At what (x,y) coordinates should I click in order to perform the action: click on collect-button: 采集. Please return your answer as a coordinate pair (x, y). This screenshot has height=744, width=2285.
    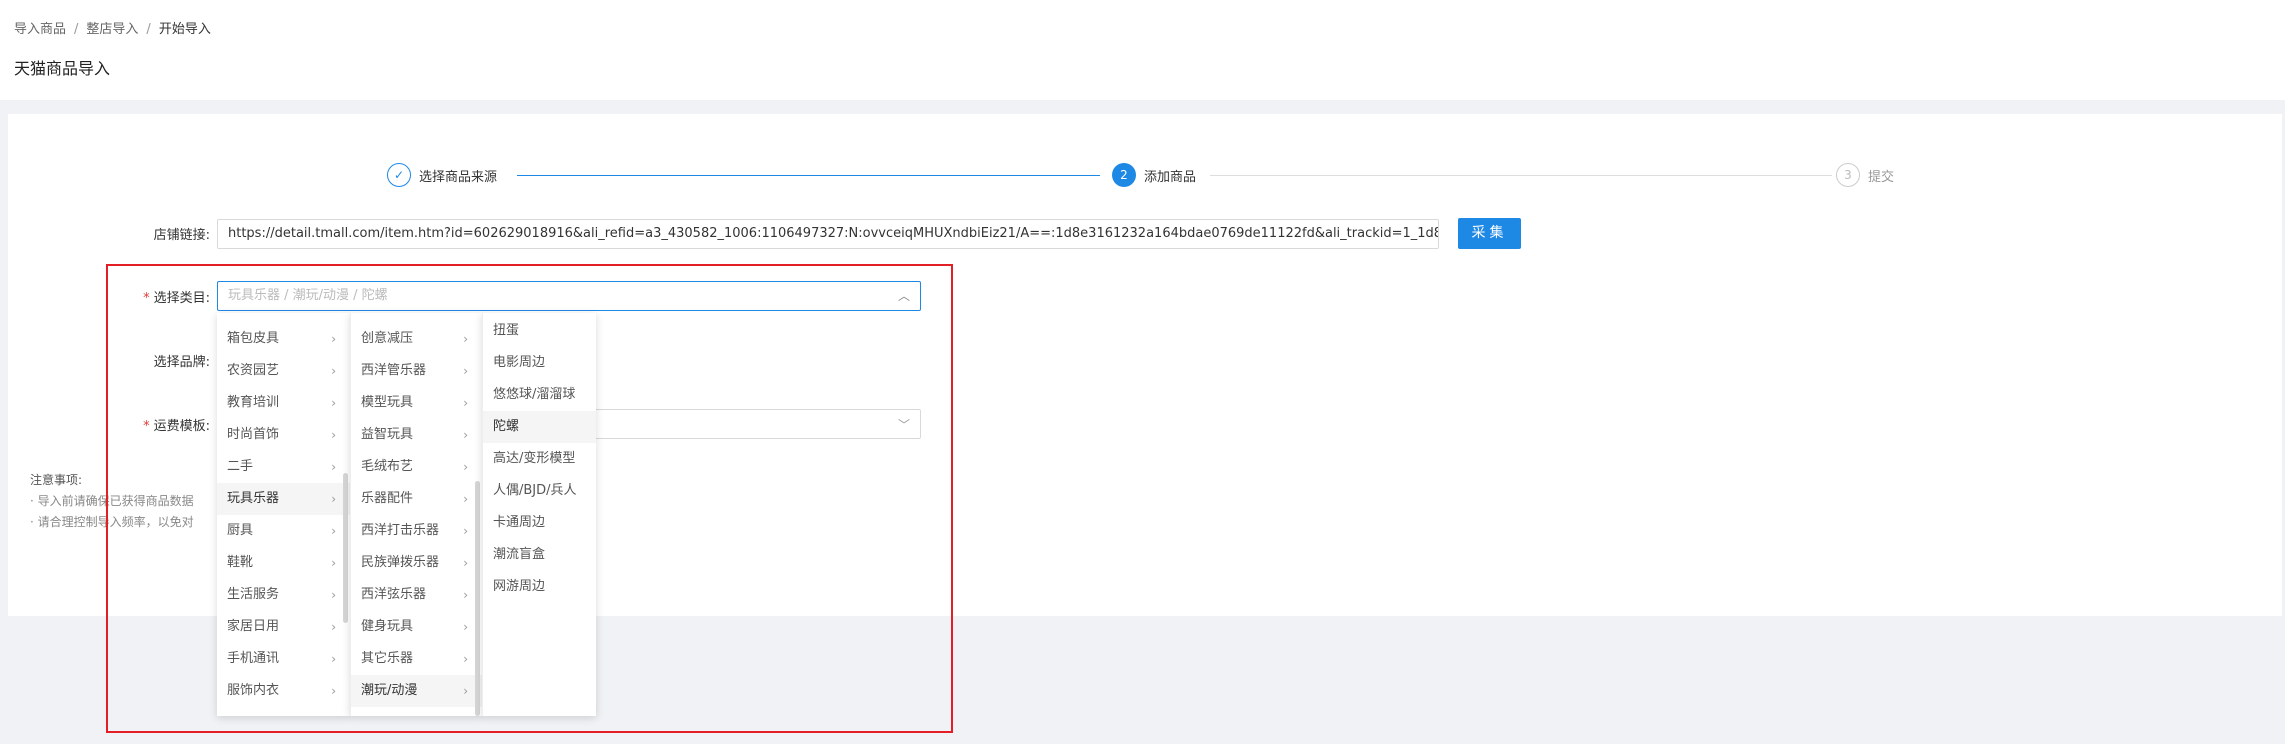
    Looking at the image, I should click on (1489, 233).